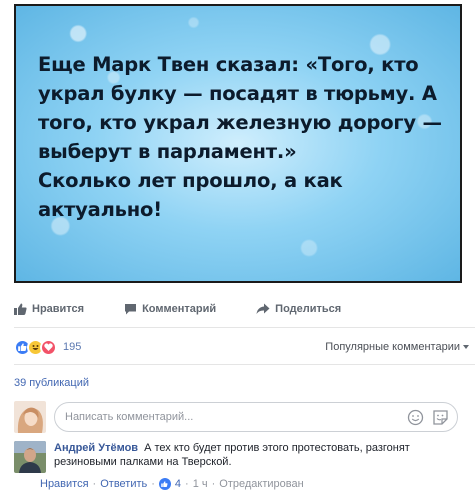 The width and height of the screenshot is (475, 497). Describe the element at coordinates (64, 484) in the screenshot. I see `comment-like-link: Нравится` at that location.